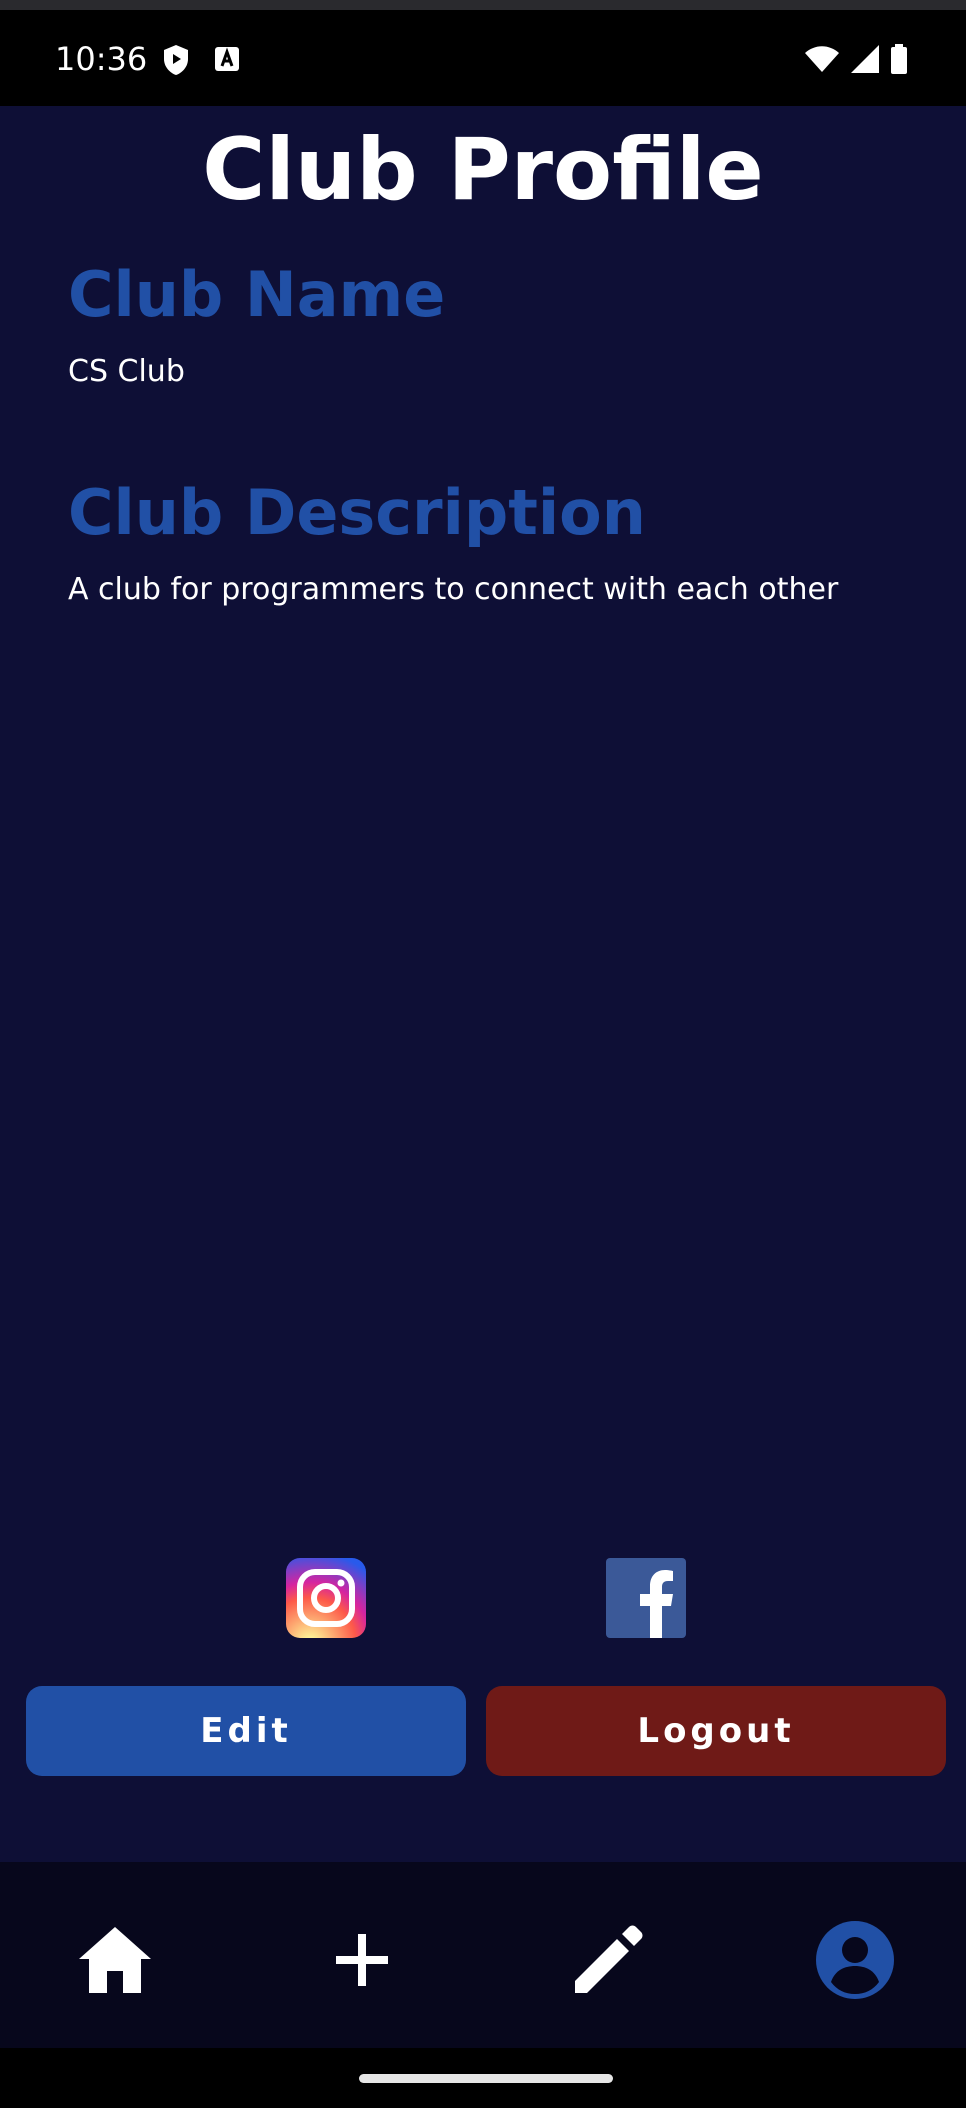 This screenshot has width=966, height=2108. I want to click on status-bar: 10:36, so click(483, 53).